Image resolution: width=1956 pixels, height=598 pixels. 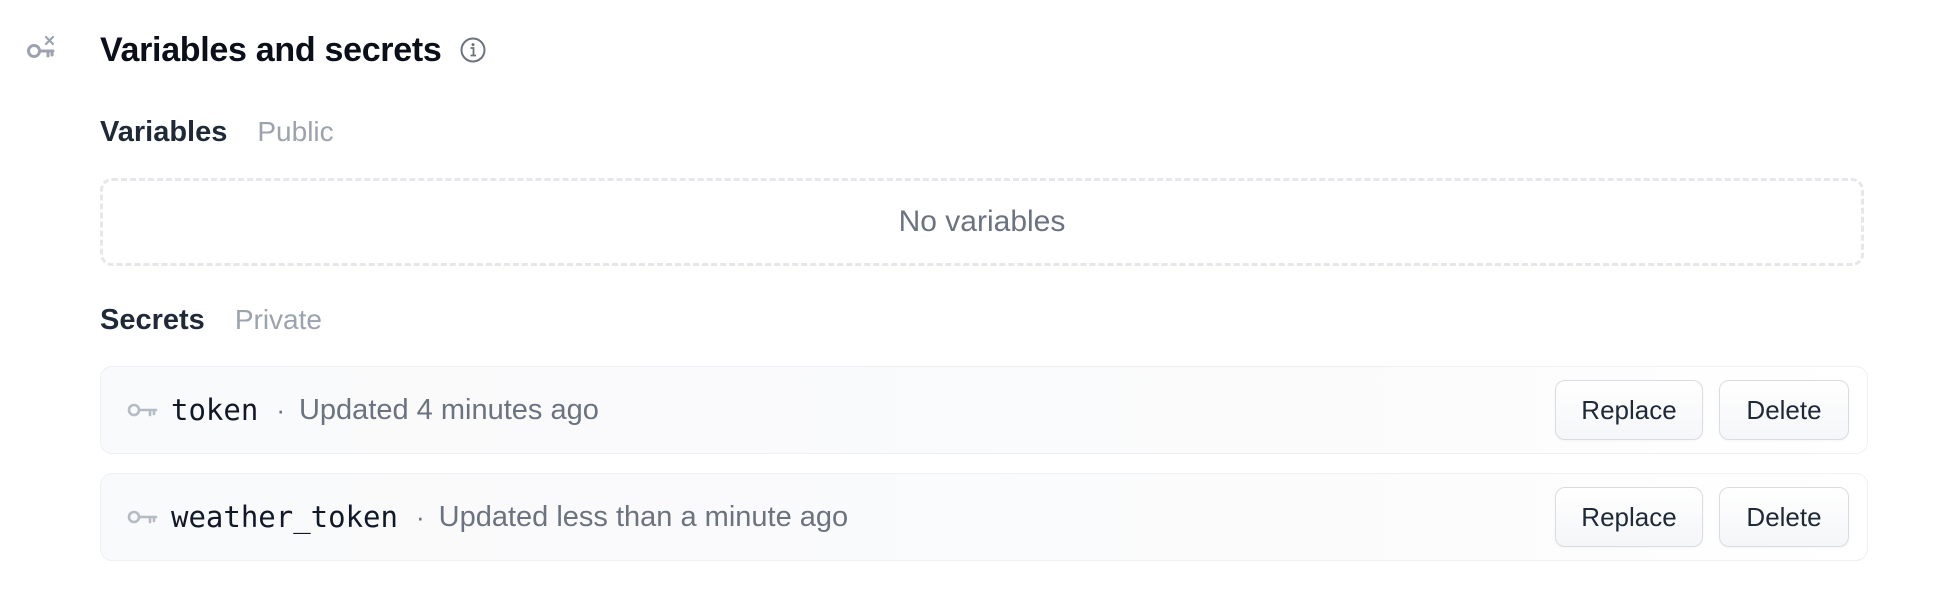 What do you see at coordinates (271, 49) in the screenshot?
I see `page-title: Variables and secrets` at bounding box center [271, 49].